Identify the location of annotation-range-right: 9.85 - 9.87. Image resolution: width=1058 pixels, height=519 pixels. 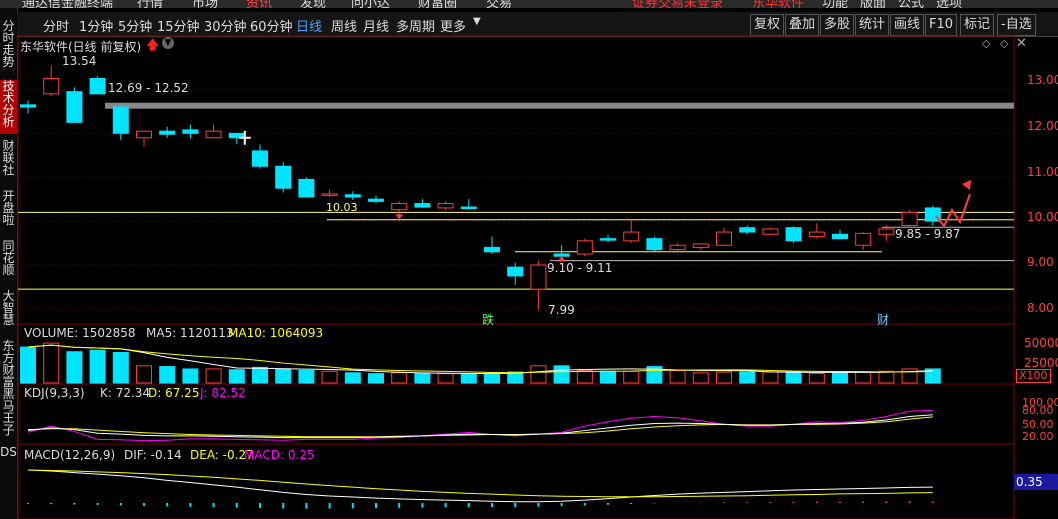
(928, 234).